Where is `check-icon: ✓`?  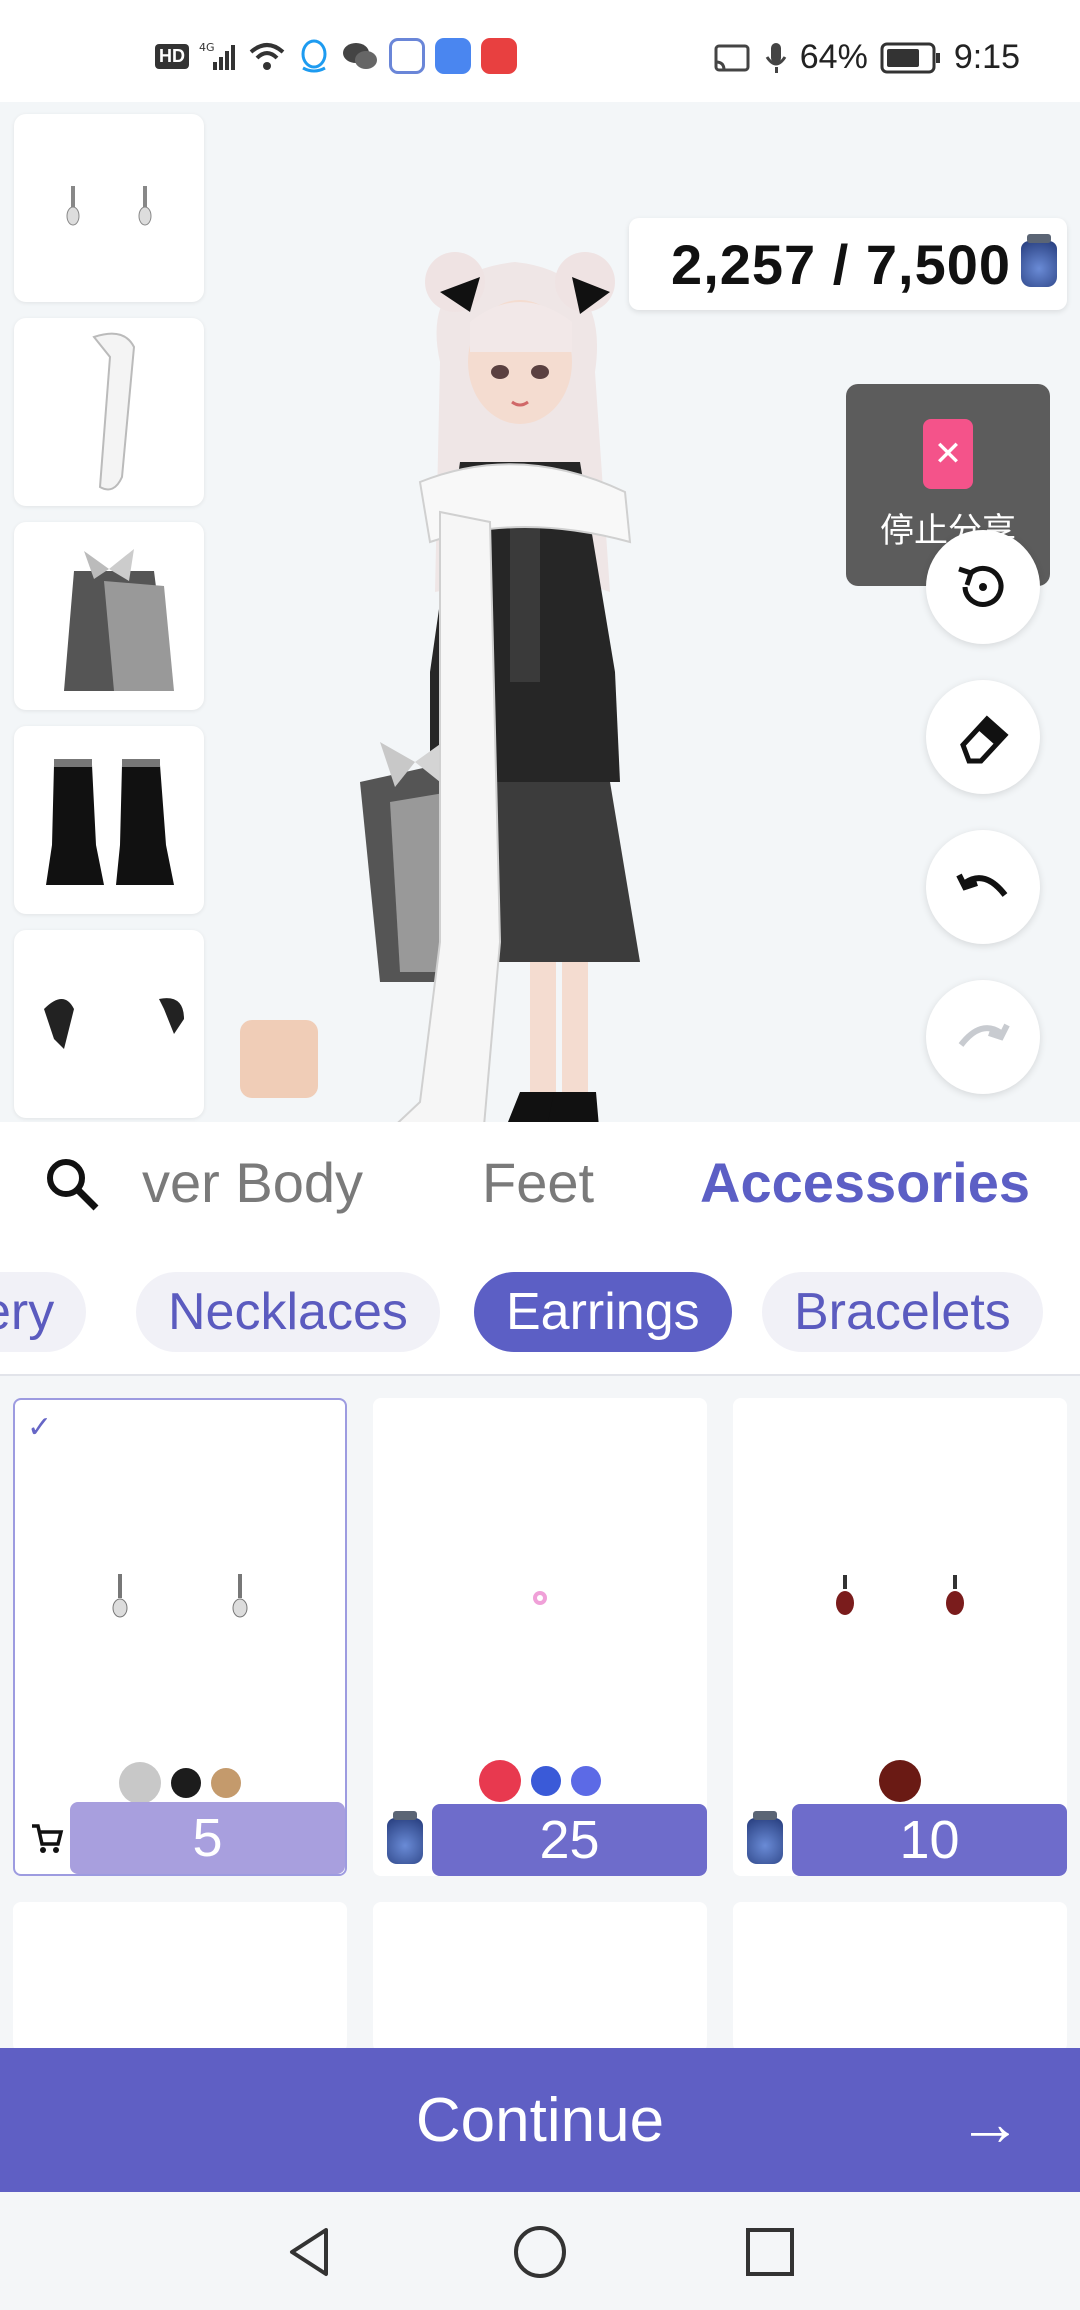
check-icon: ✓ is located at coordinates (40, 1427).